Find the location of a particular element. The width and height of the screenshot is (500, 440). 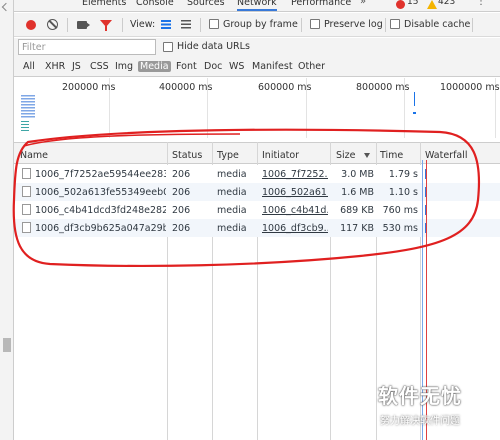

site-watermark: 软件无忧 努力解决软件问题 is located at coordinates (437, 408).